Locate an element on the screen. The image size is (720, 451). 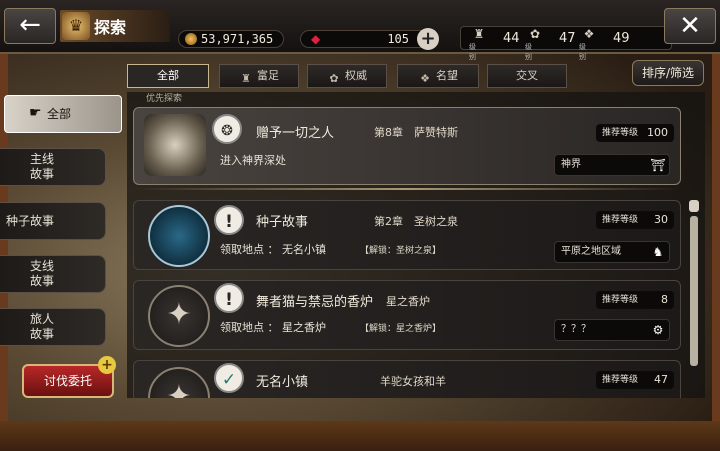
region-tag: 神界 ⛩ is located at coordinates (612, 165).